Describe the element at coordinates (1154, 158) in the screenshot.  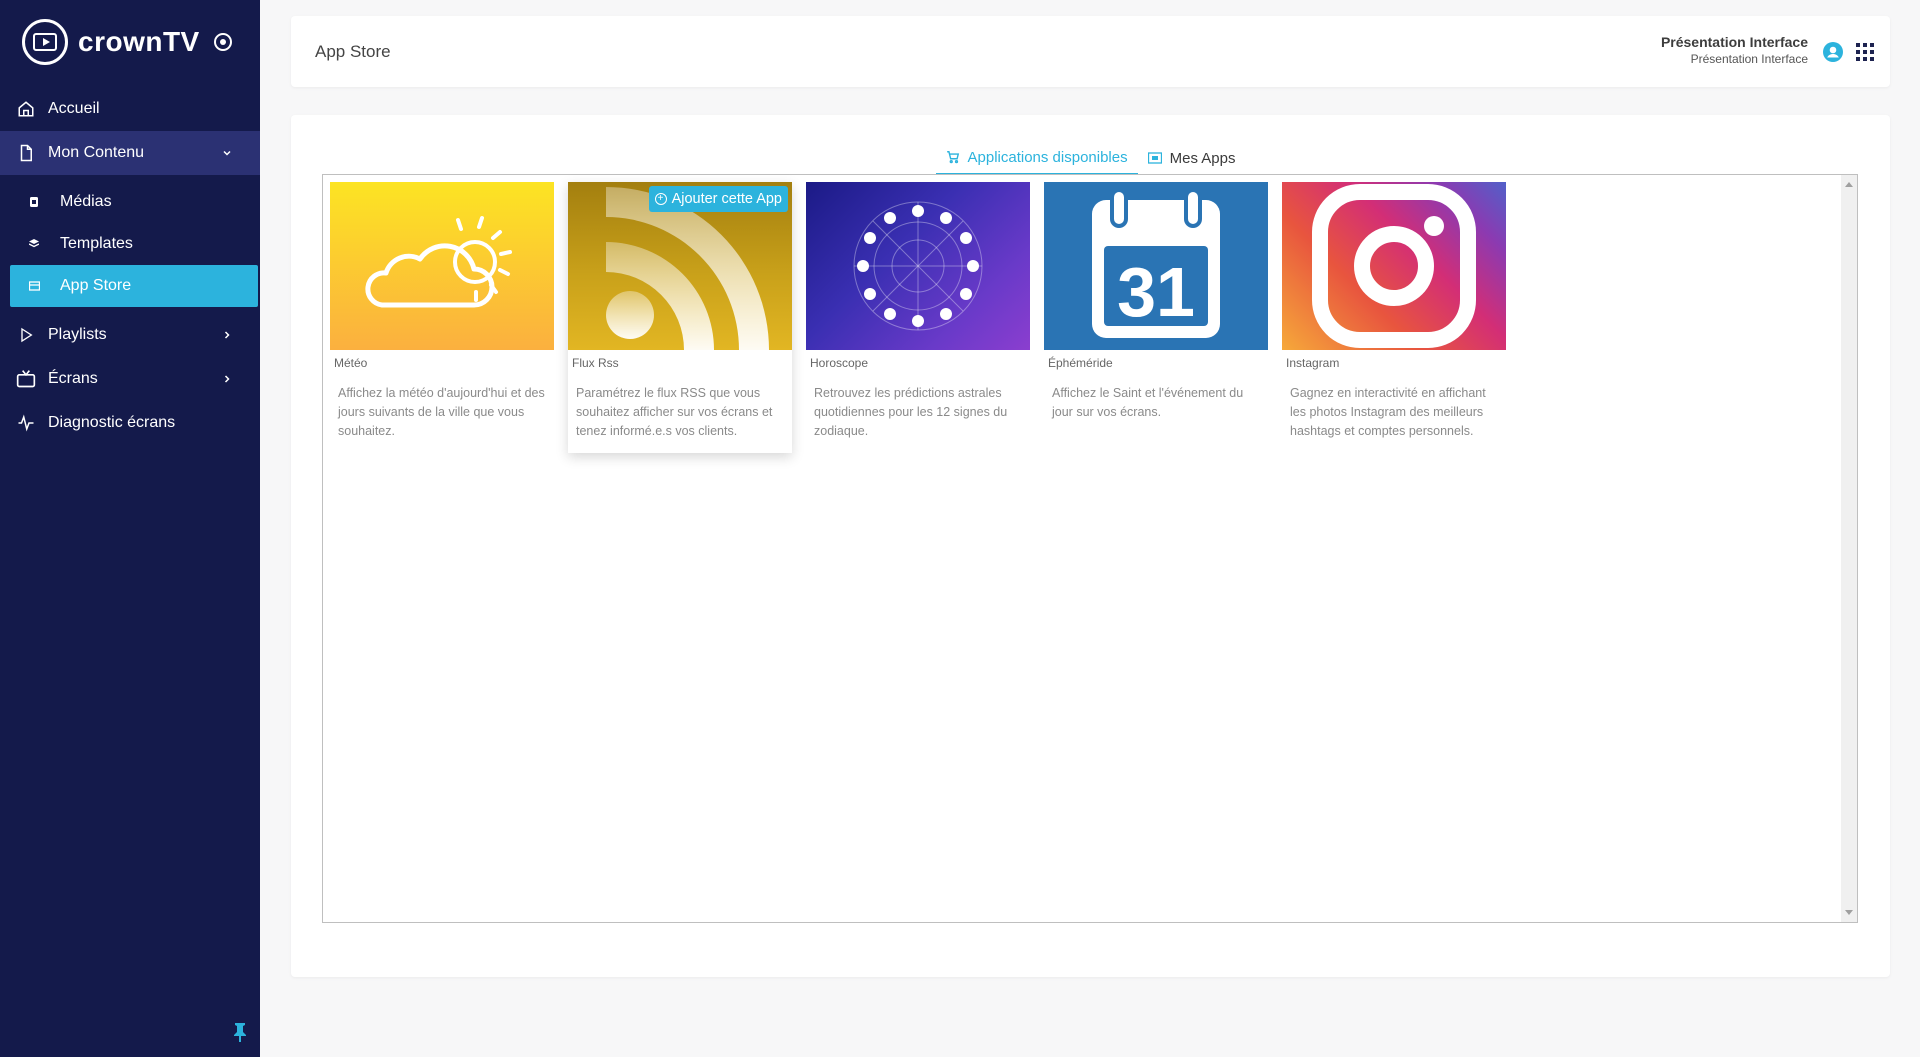
I see `app-icon` at that location.